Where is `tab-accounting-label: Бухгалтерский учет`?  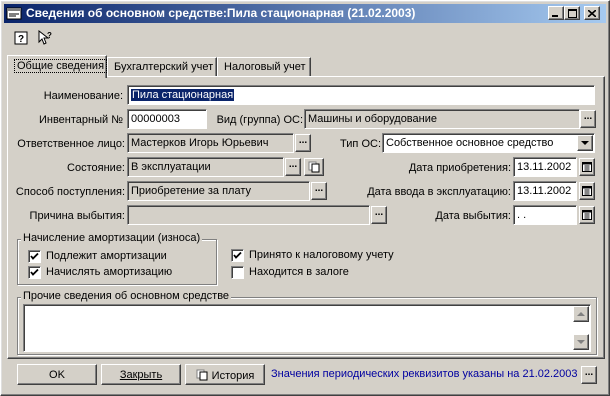
tab-accounting-label: Бухгалтерский учет is located at coordinates (164, 67).